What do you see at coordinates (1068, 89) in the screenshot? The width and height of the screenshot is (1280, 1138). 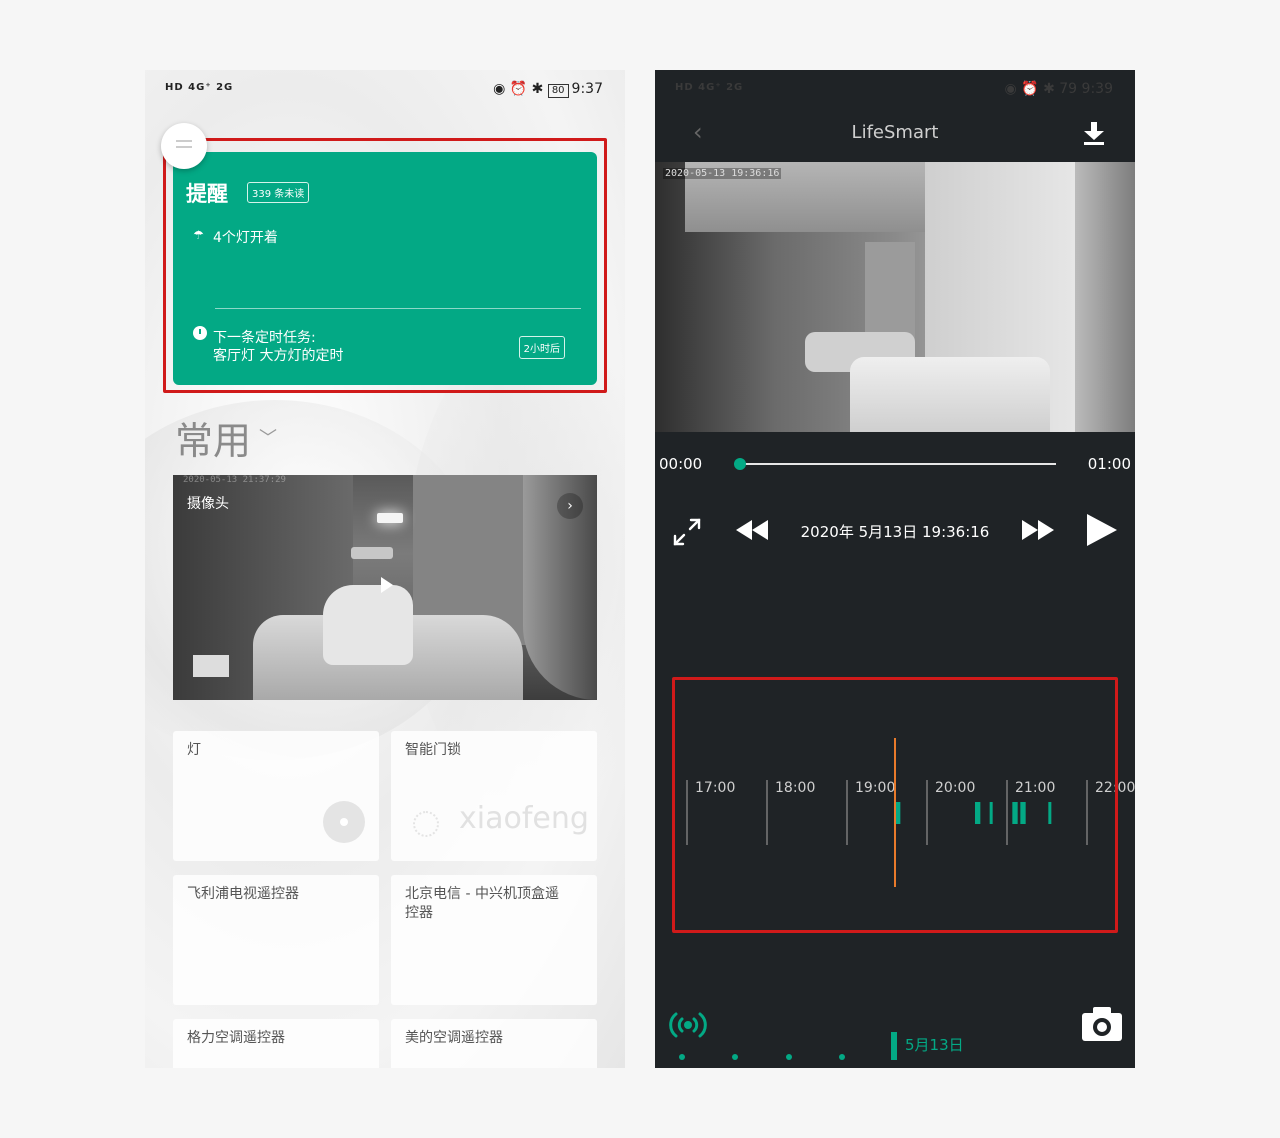 I see `battery-indicator: 79` at bounding box center [1068, 89].